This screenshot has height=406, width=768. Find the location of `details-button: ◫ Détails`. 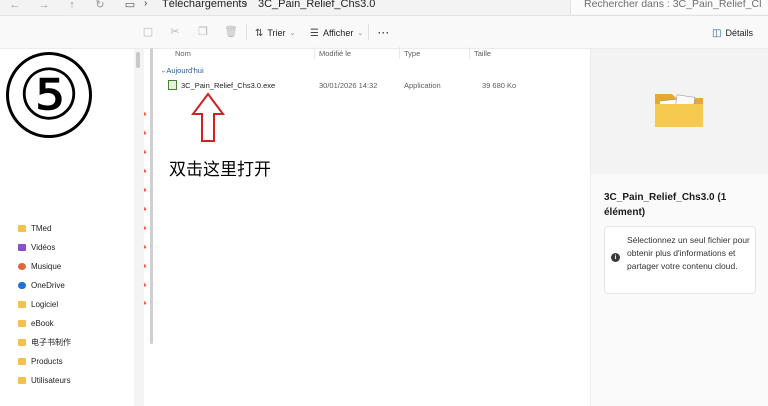

details-button: ◫ Détails is located at coordinates (732, 33).